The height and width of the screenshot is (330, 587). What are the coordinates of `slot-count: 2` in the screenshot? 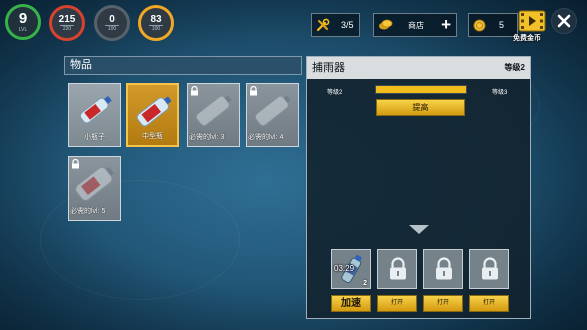 It's located at (365, 283).